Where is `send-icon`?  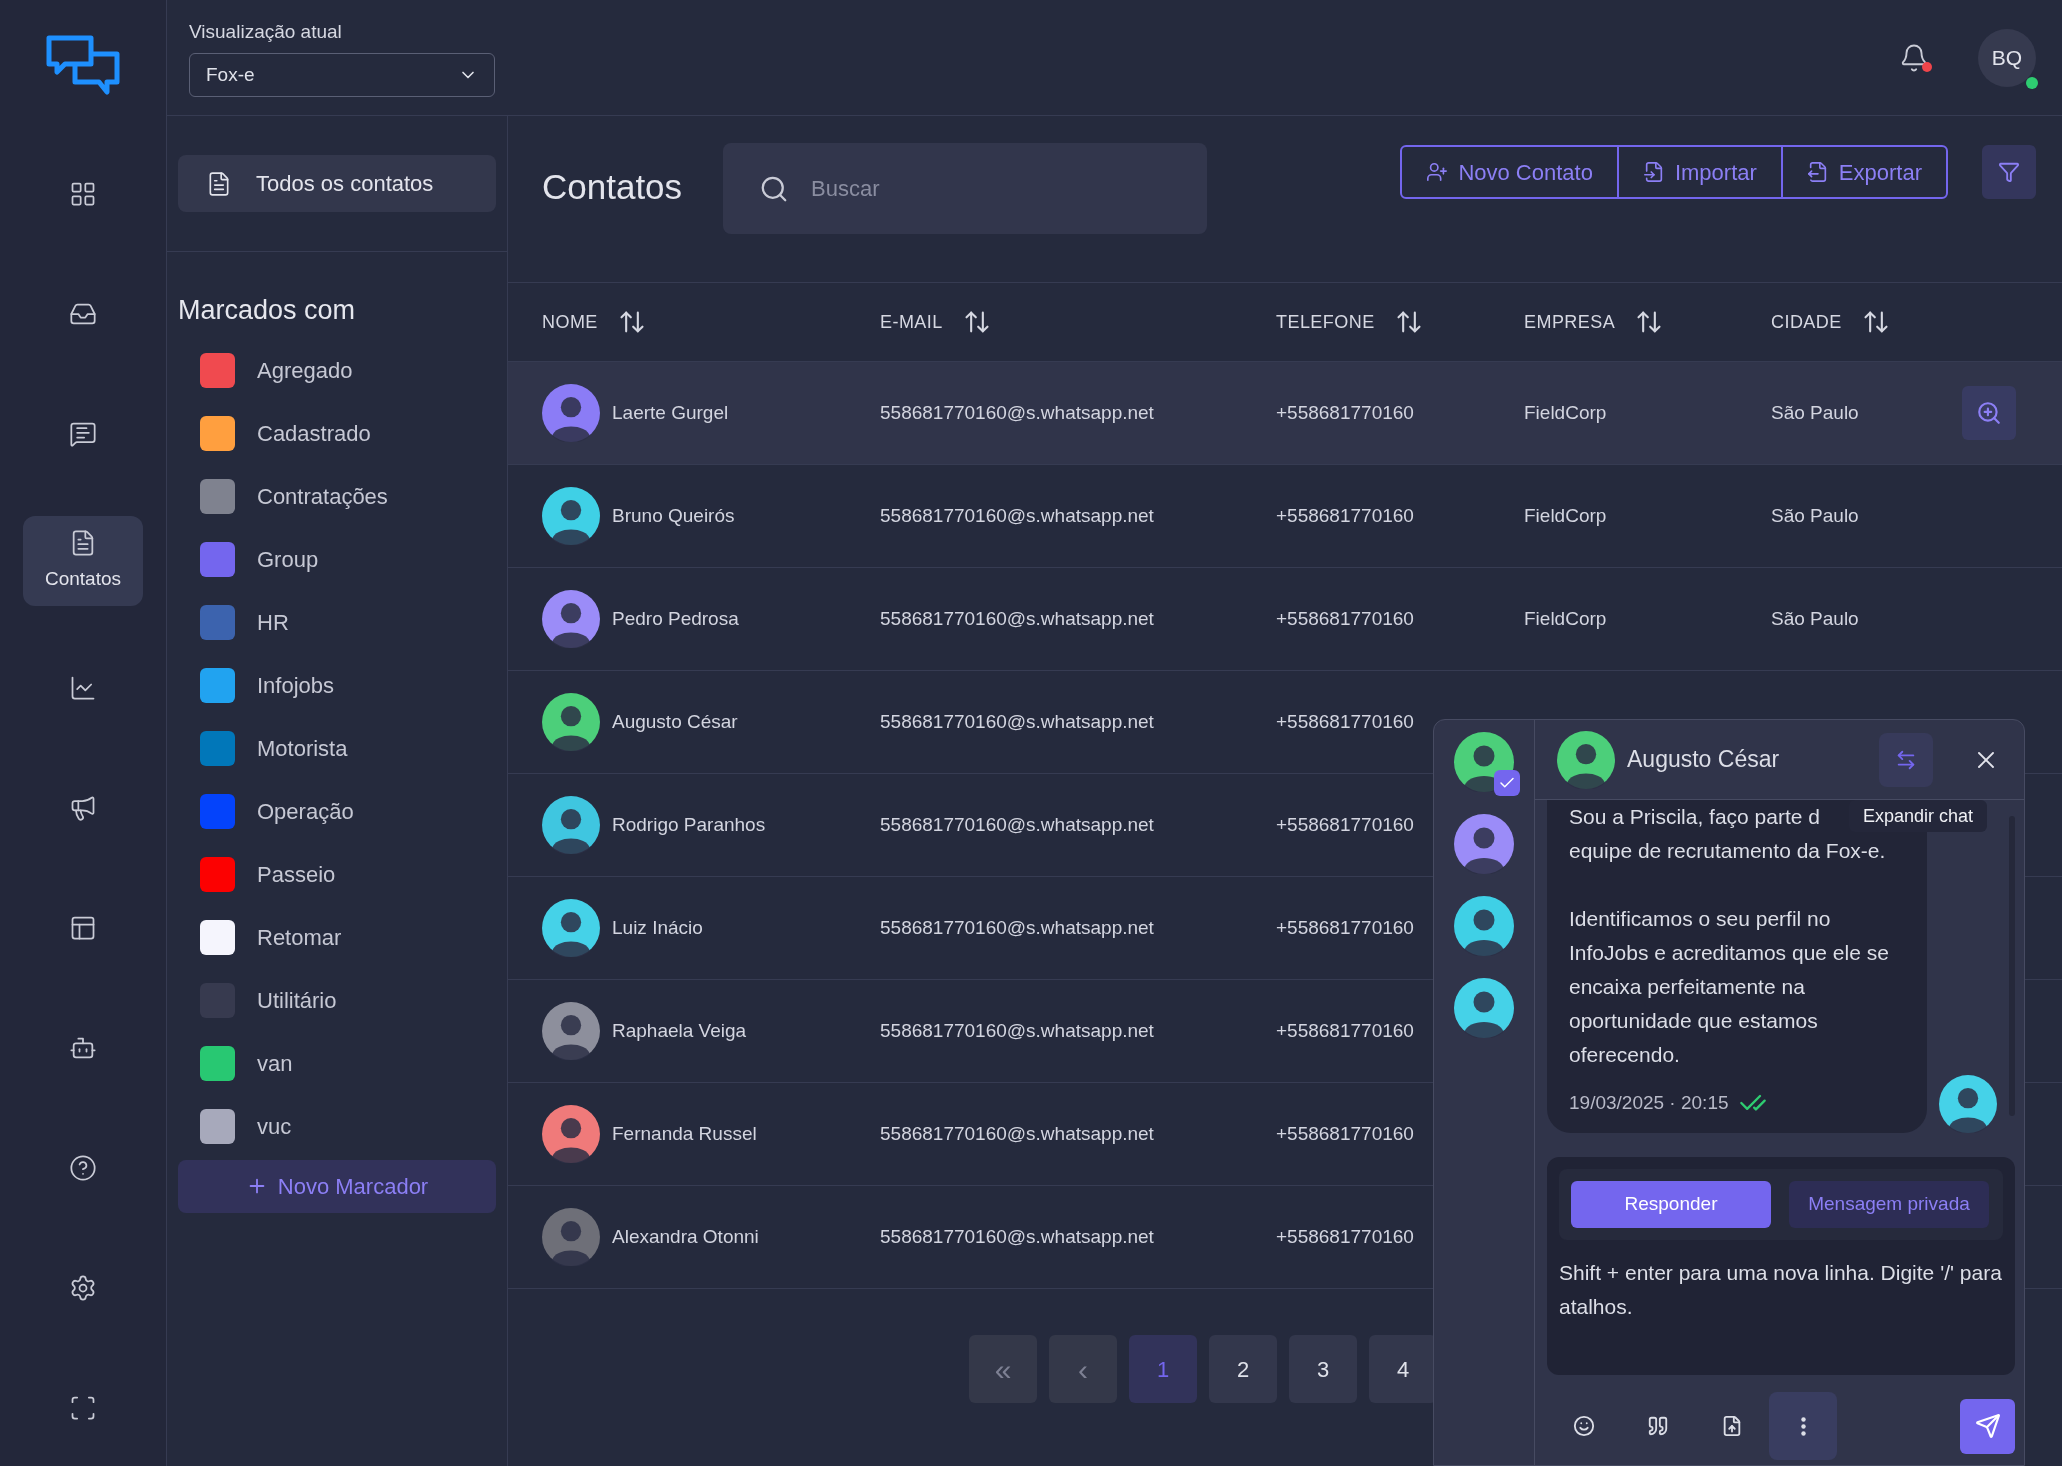
send-icon is located at coordinates (1987, 1426).